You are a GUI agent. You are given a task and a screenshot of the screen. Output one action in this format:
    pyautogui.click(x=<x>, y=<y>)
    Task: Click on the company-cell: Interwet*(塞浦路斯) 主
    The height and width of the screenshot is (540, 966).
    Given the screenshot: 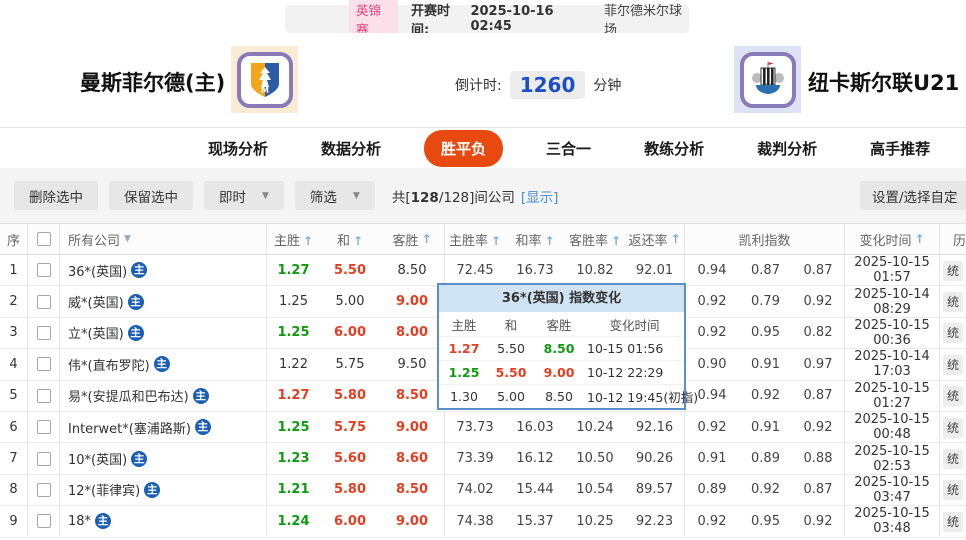 What is the action you would take?
    pyautogui.click(x=163, y=427)
    